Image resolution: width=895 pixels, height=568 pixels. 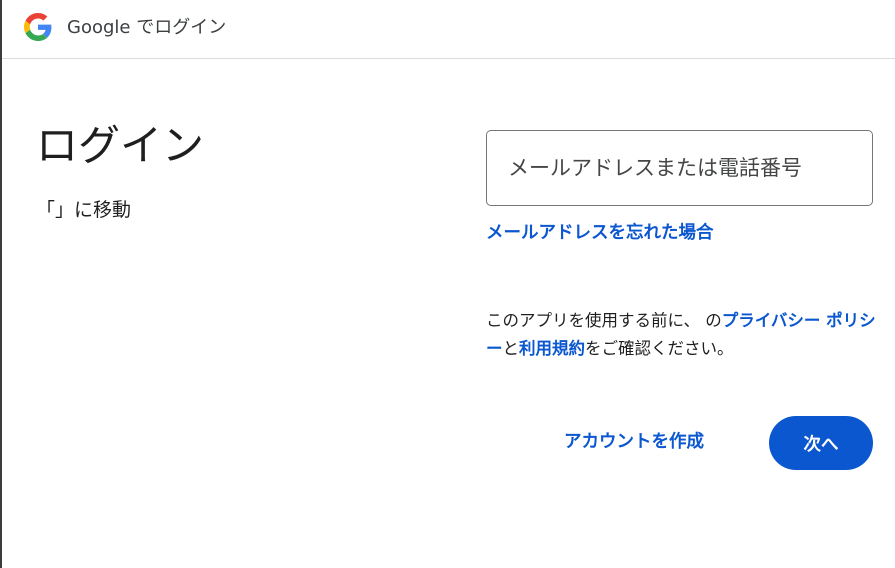 I want to click on terms-link: 利用規約, so click(x=552, y=348).